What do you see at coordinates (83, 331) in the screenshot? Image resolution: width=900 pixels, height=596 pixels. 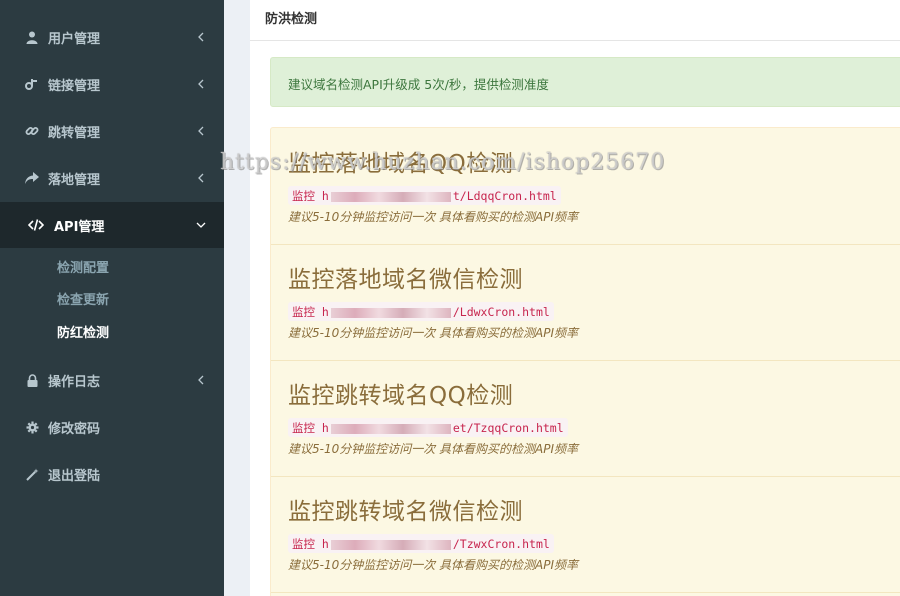 I see `submenu-item-anti-red-detection: 防红检测` at bounding box center [83, 331].